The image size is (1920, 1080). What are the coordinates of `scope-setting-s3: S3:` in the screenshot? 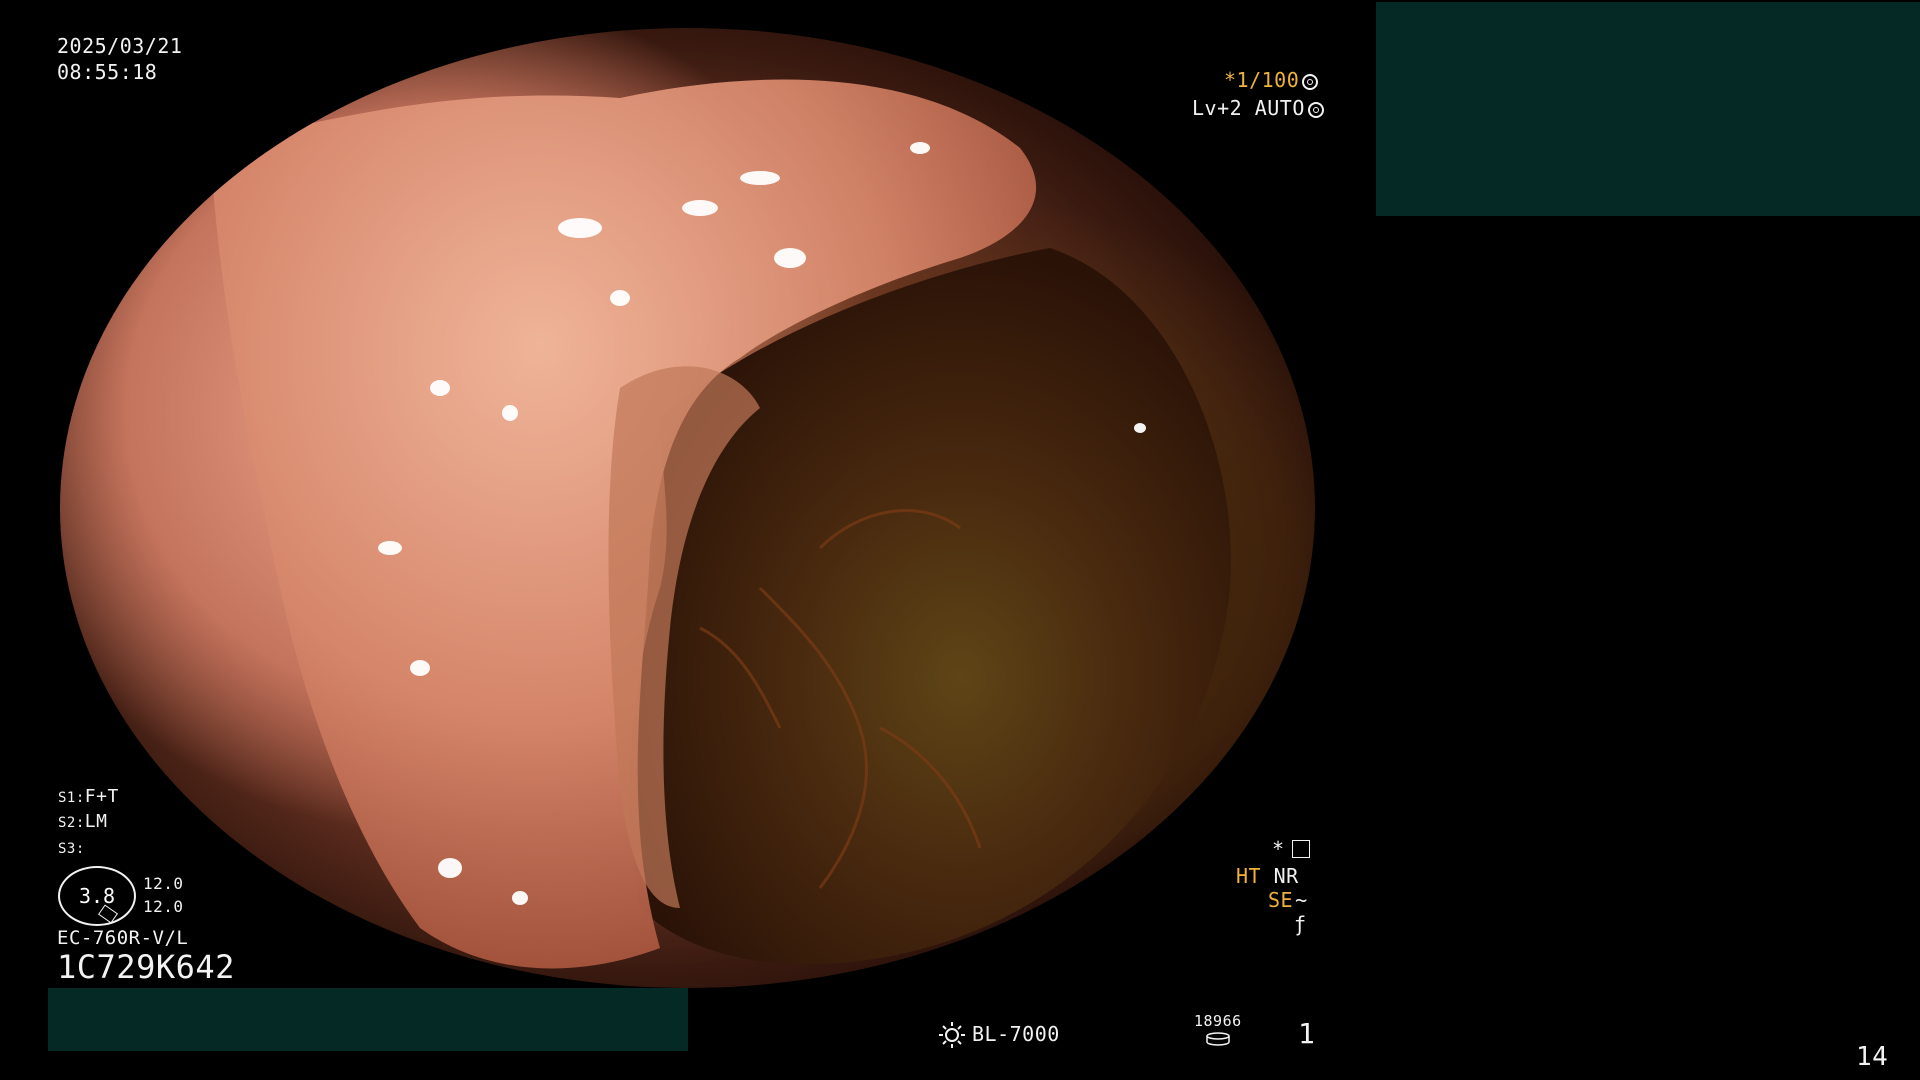 It's located at (71, 849).